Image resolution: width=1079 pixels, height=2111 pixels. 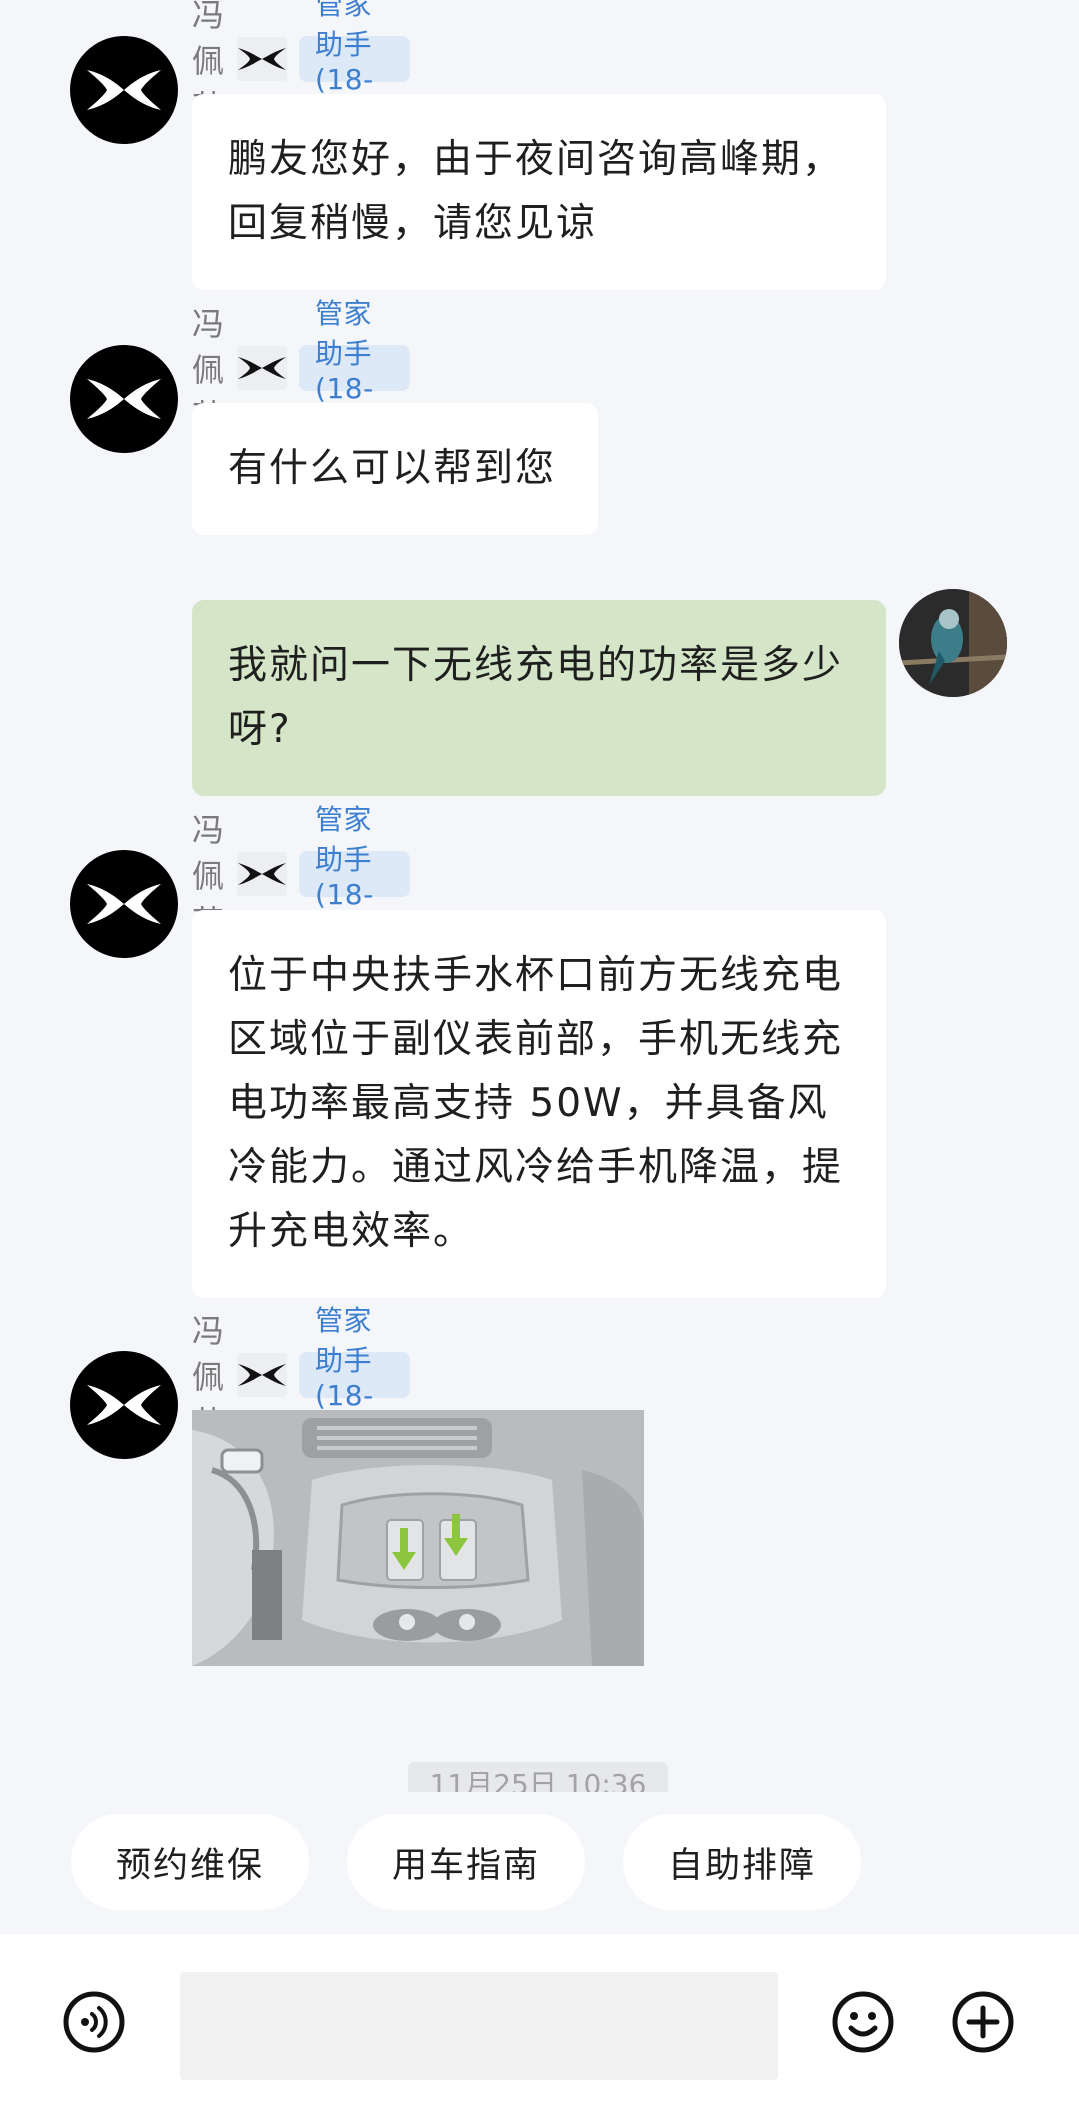 I want to click on user-avatar, so click(x=953, y=643).